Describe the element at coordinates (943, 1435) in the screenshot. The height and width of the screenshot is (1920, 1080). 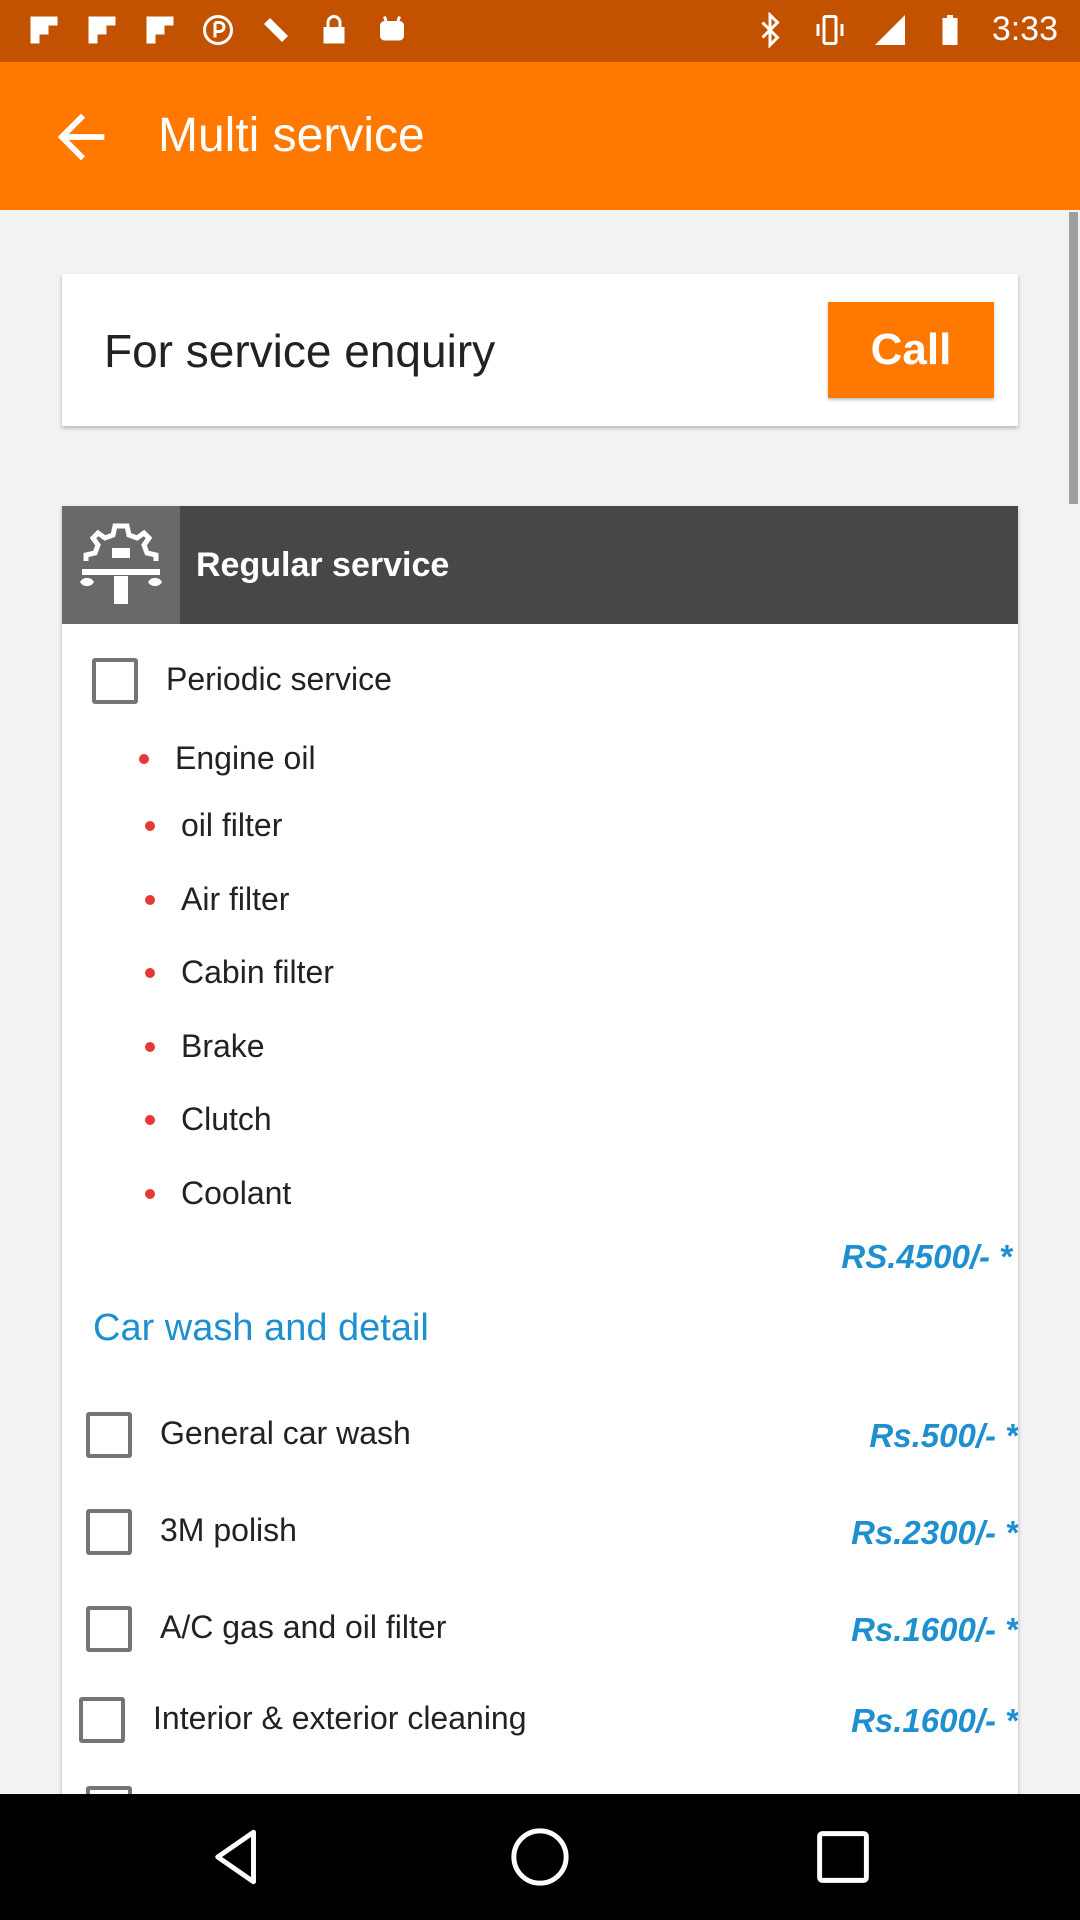
I see `car-wash-option-price: Rs.500/- *` at that location.